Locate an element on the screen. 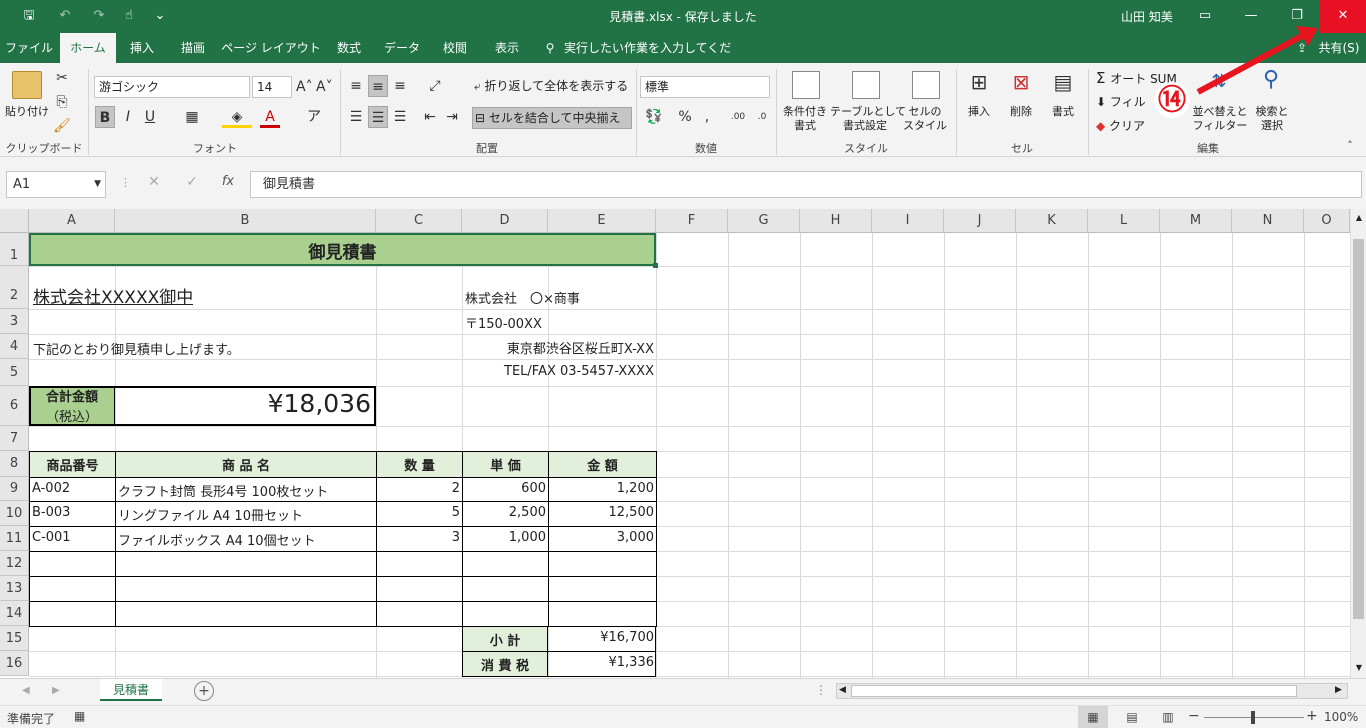 The height and width of the screenshot is (728, 1366). row-header-7: 7 is located at coordinates (14, 438).